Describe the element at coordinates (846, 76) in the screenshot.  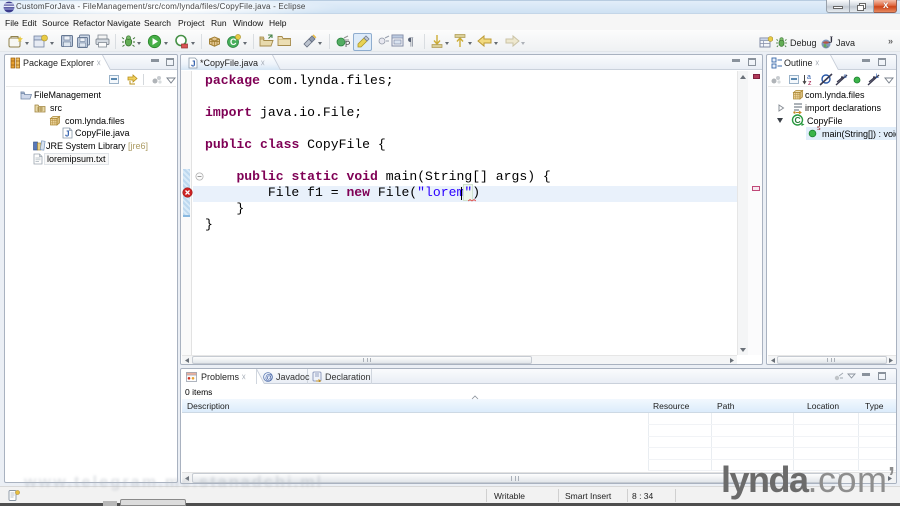
I see `svg-text: s` at that location.